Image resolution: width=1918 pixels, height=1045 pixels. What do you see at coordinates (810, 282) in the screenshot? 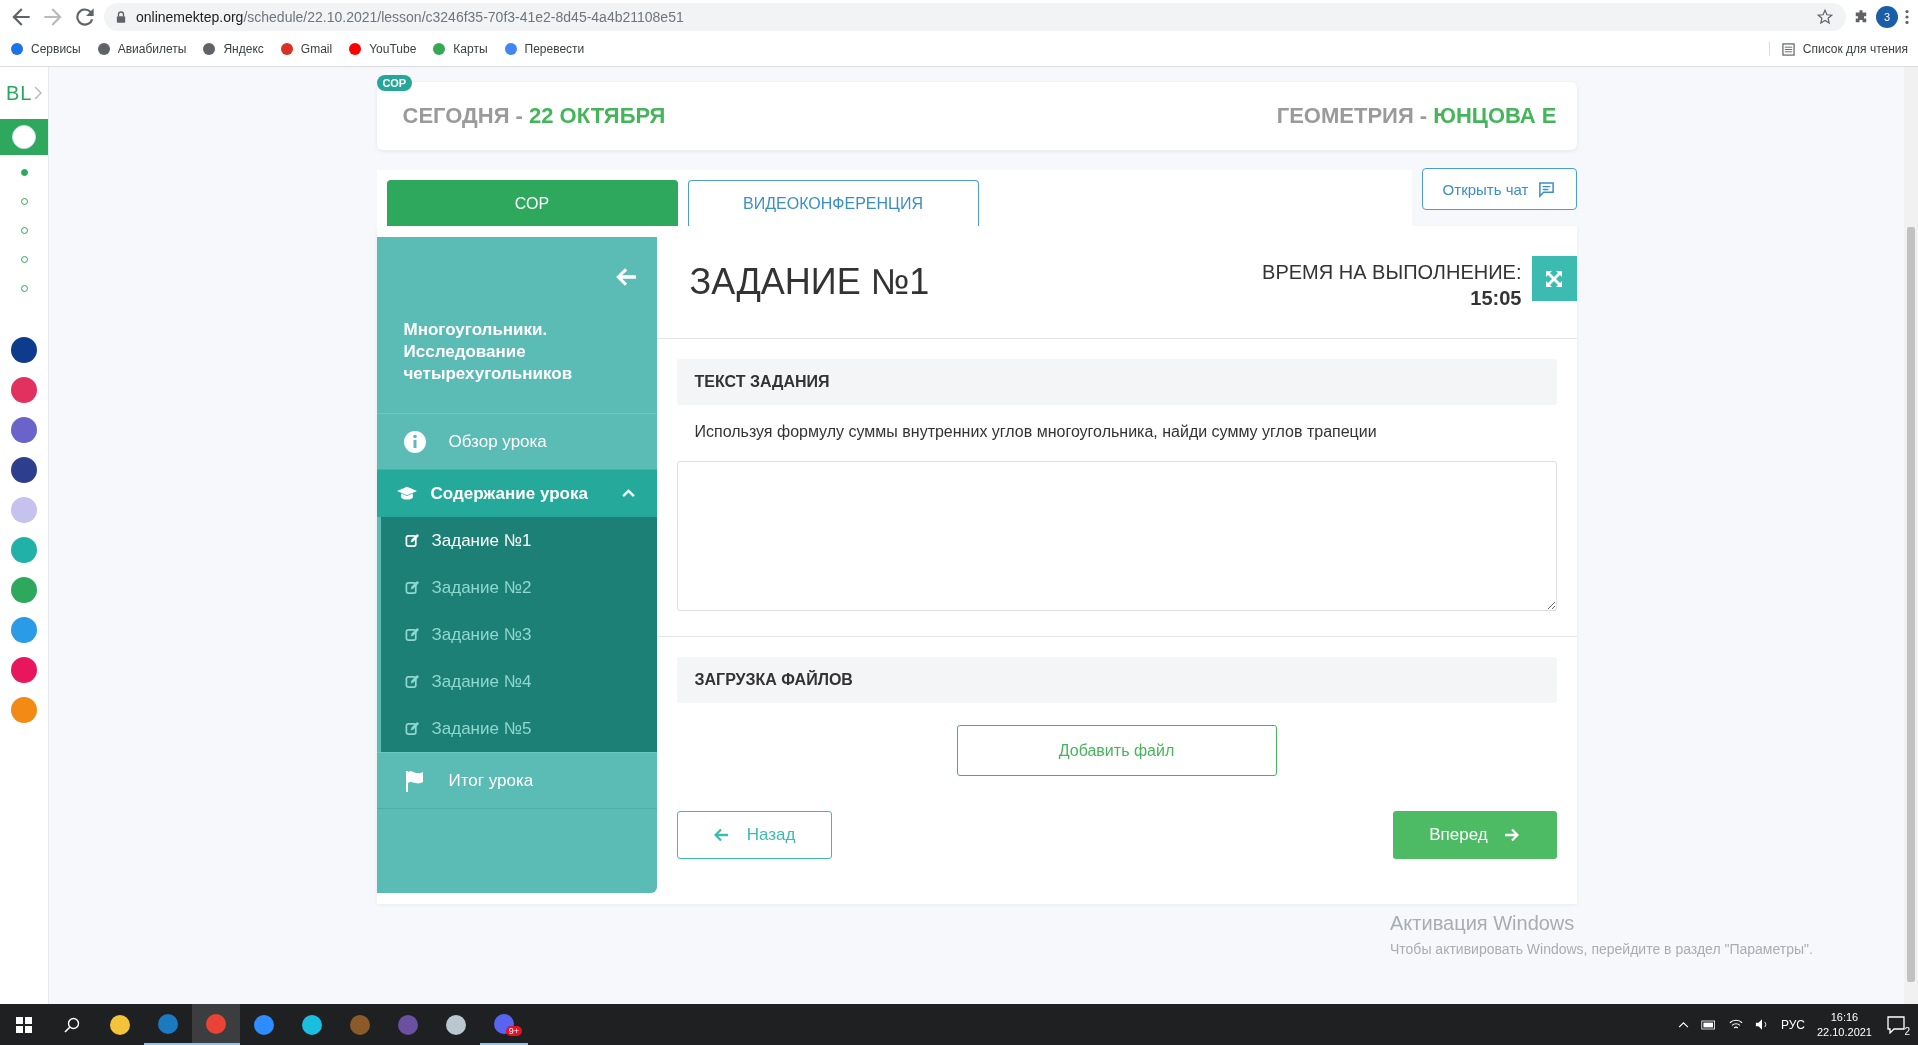
I see `task-title: ЗАДАНИЕ №1` at bounding box center [810, 282].